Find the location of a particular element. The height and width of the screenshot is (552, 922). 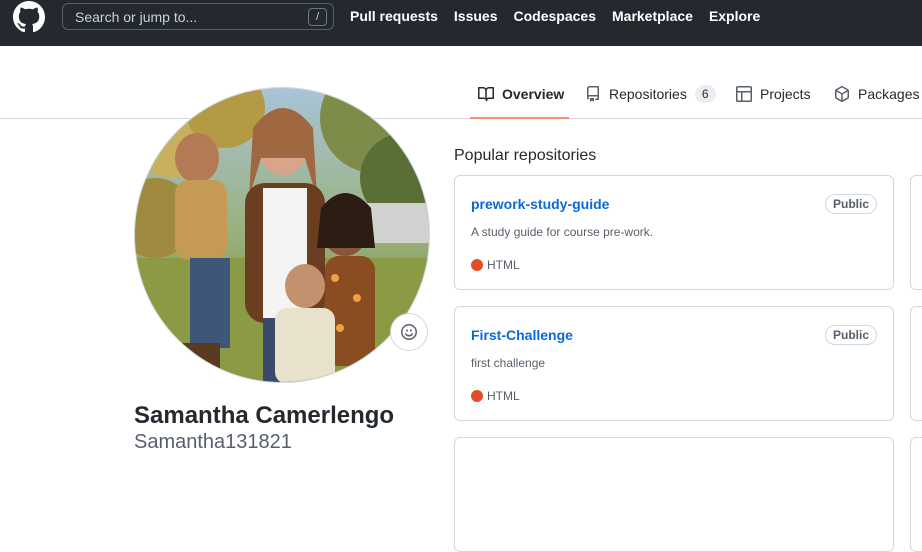

popular-repositories-heading: Popular repositories is located at coordinates (525, 155).